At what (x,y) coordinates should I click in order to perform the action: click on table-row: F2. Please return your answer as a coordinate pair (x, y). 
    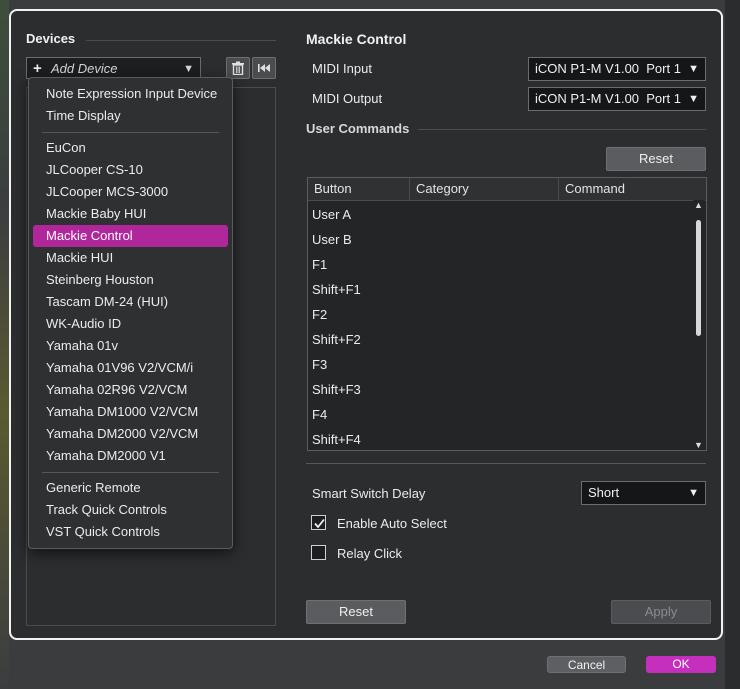
    Looking at the image, I should click on (317, 314).